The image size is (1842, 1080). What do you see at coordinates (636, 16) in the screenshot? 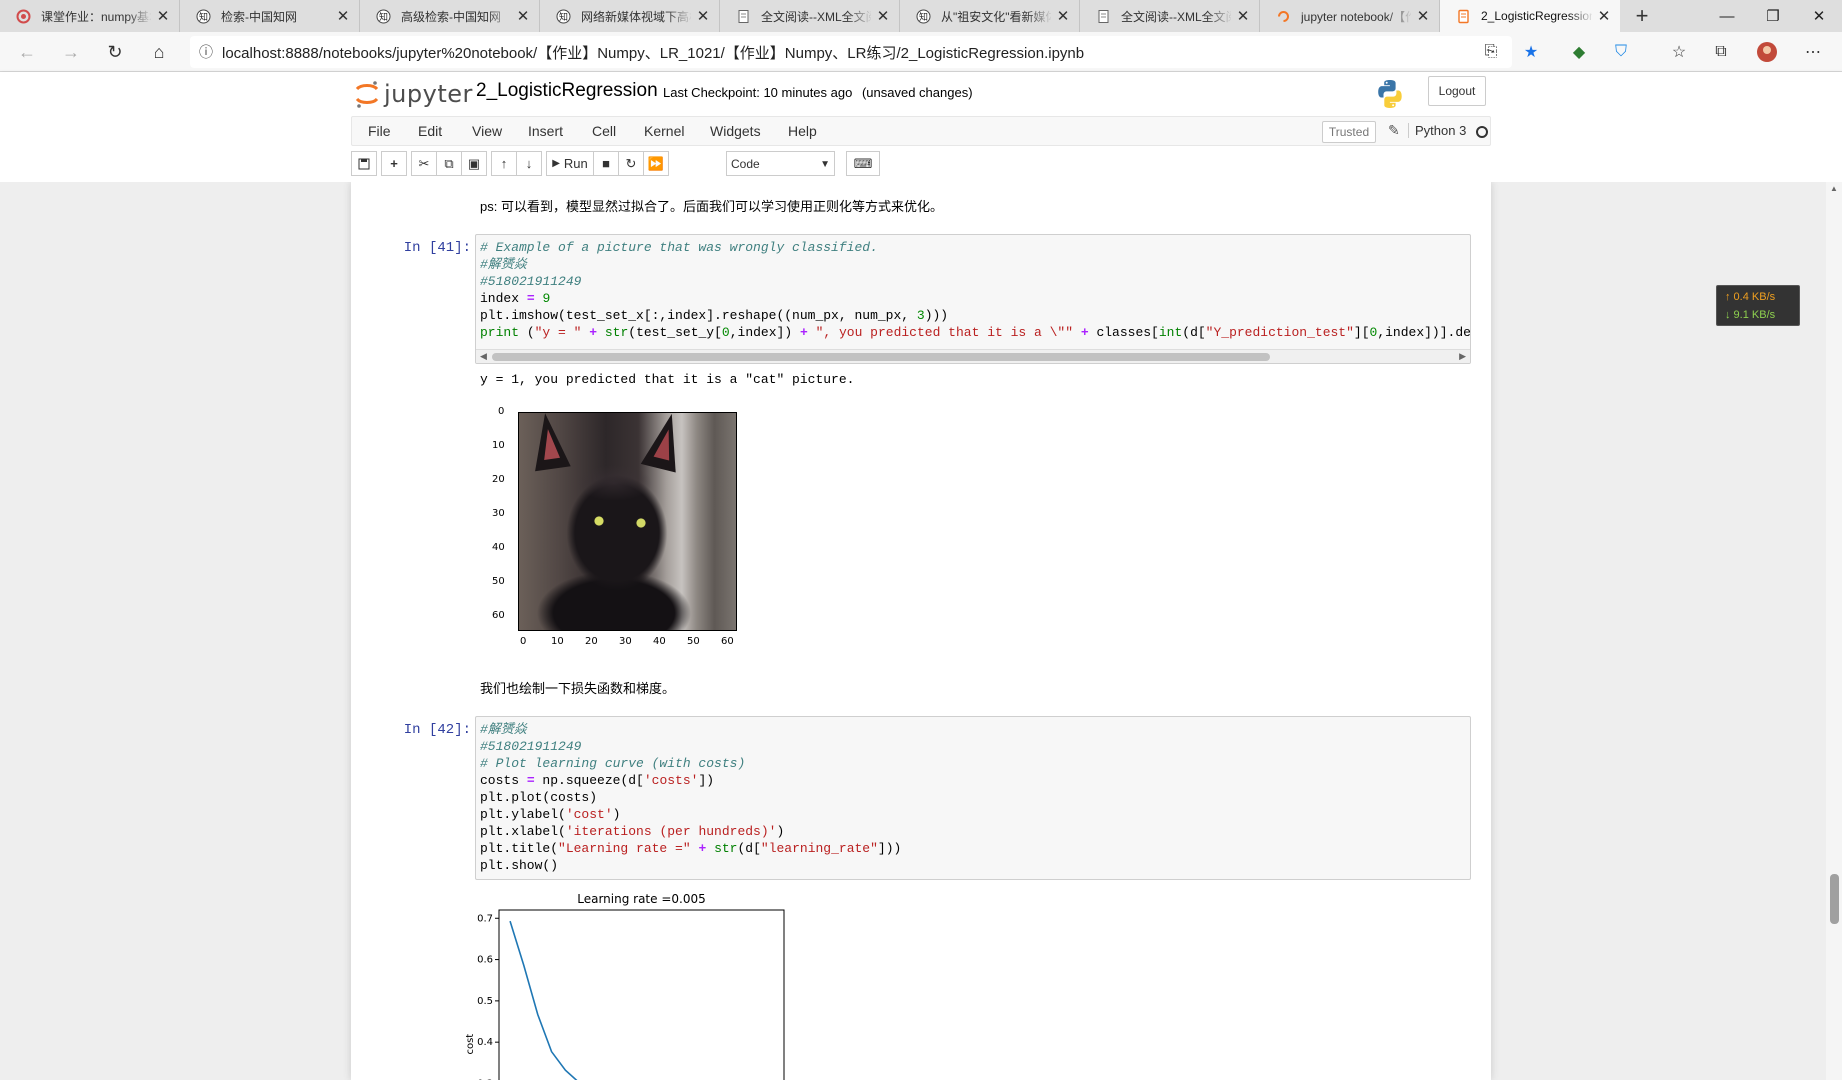
I see `tab-title: 网络新媒体视域下高校` at bounding box center [636, 16].